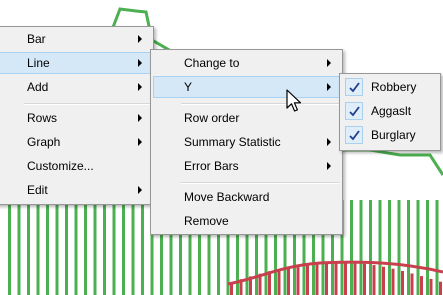 Image resolution: width=443 pixels, height=295 pixels. What do you see at coordinates (75, 63) in the screenshot?
I see `menu-item-line: Line` at bounding box center [75, 63].